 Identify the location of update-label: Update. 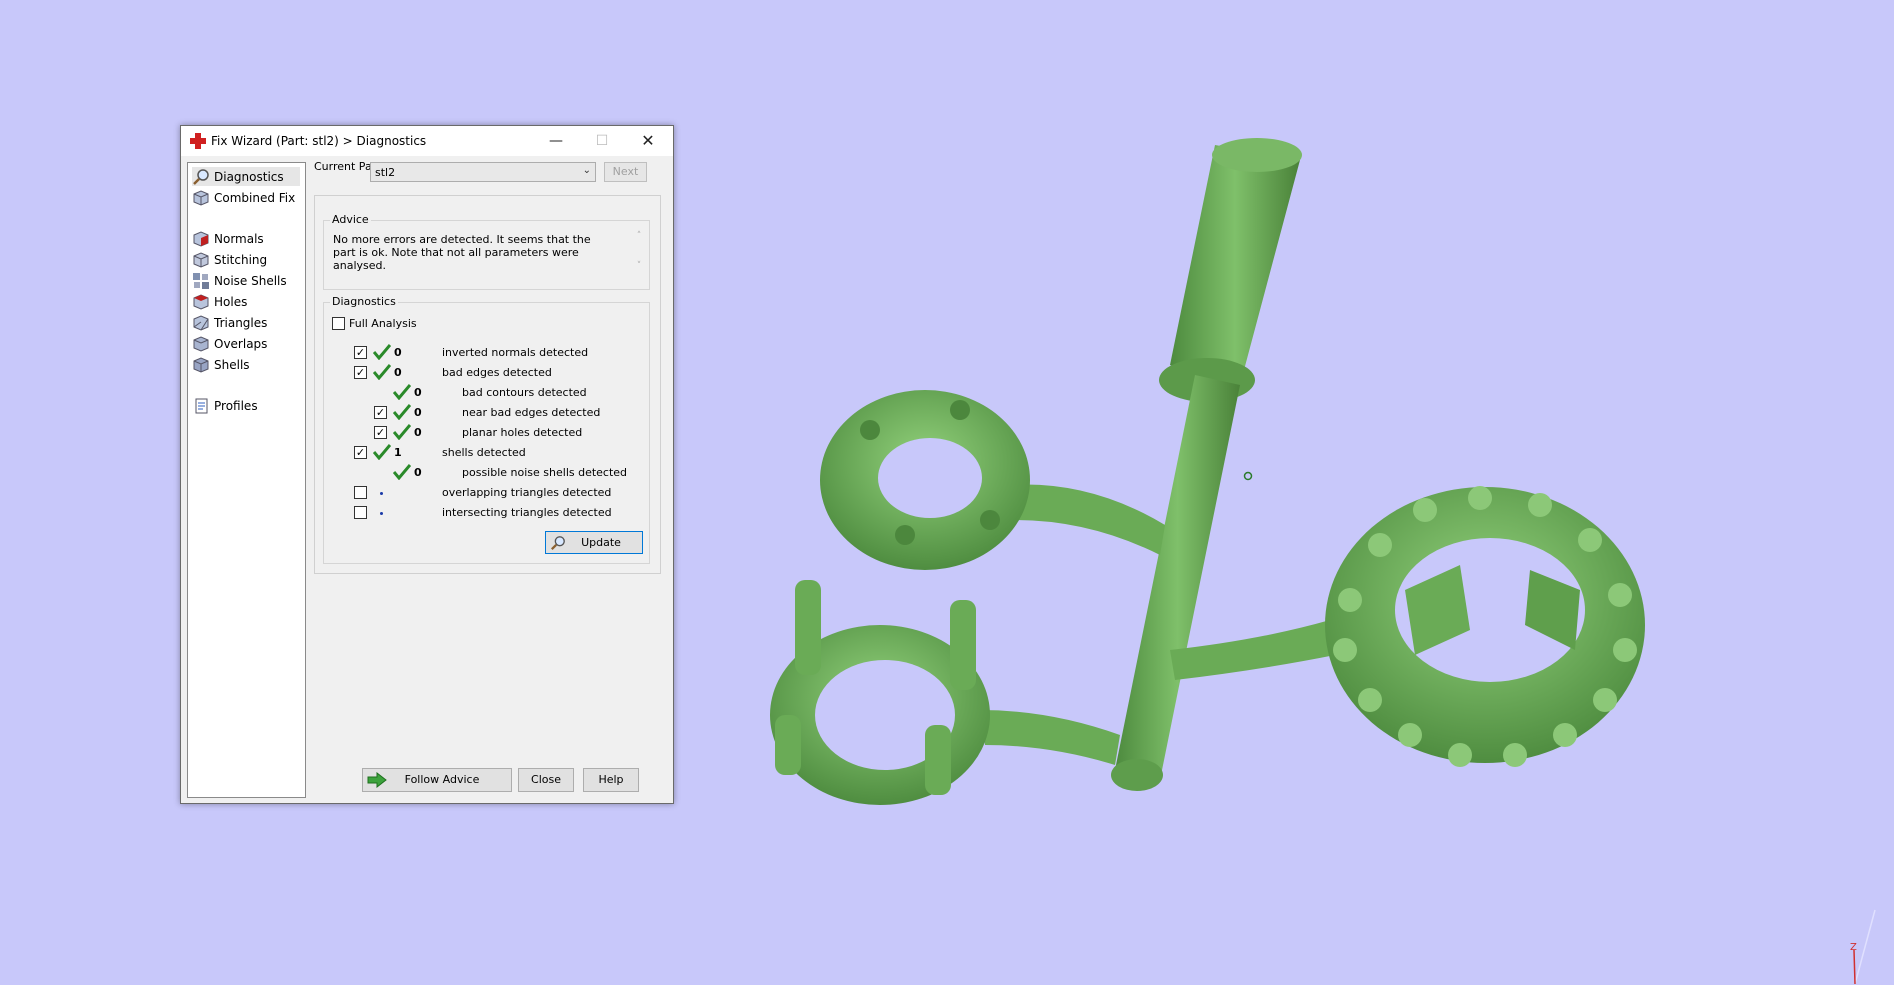
(601, 542).